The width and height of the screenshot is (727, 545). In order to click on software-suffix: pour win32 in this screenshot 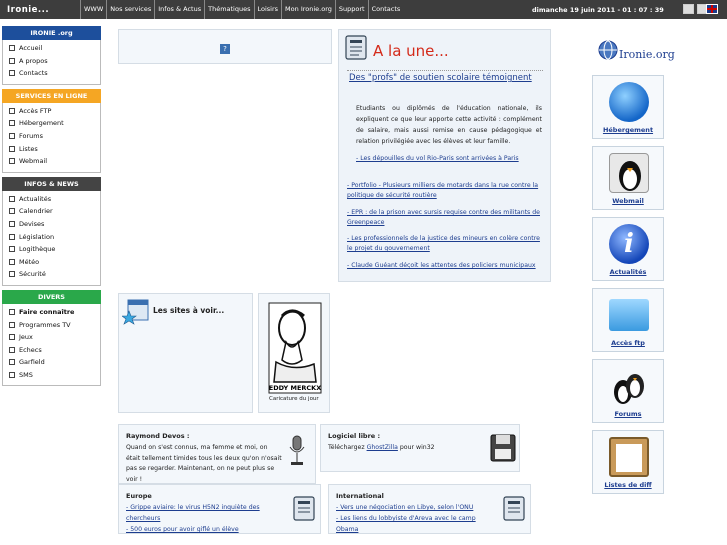, I will do `click(416, 447)`.